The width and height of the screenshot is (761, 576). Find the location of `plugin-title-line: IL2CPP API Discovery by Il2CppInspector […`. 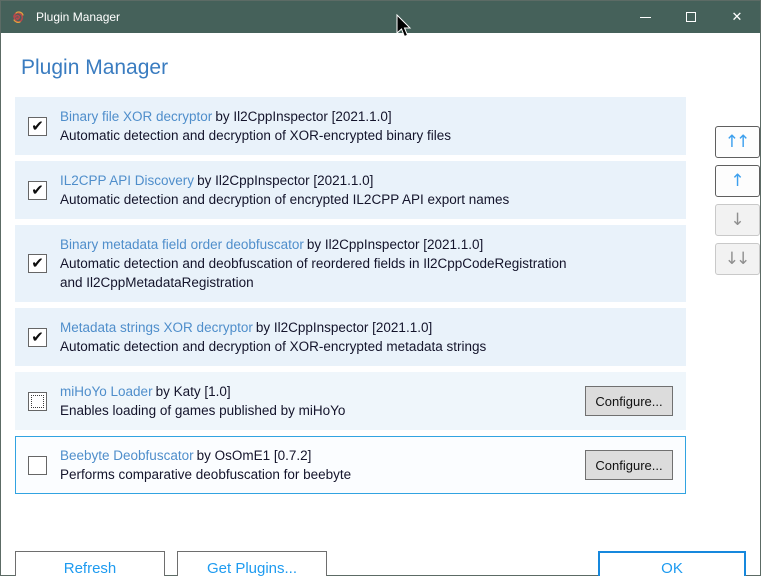

plugin-title-line: IL2CPP API Discovery by Il2CppInspector [… is located at coordinates (366, 180).